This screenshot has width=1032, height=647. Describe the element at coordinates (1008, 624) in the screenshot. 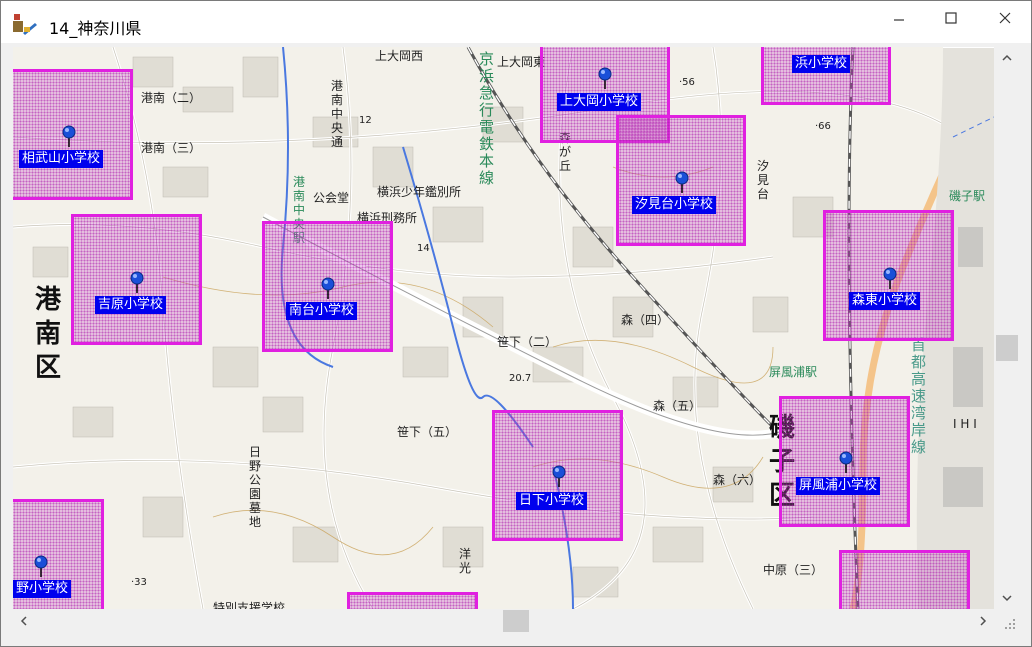

I see `resize-grip-icon` at that location.